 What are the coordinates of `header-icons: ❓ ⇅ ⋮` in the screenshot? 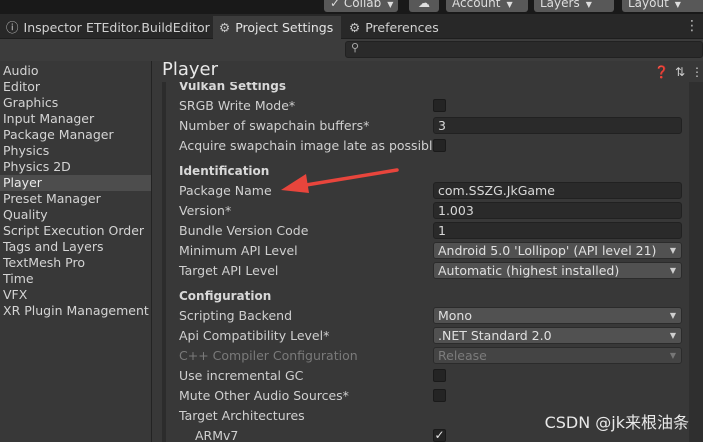 It's located at (675, 72).